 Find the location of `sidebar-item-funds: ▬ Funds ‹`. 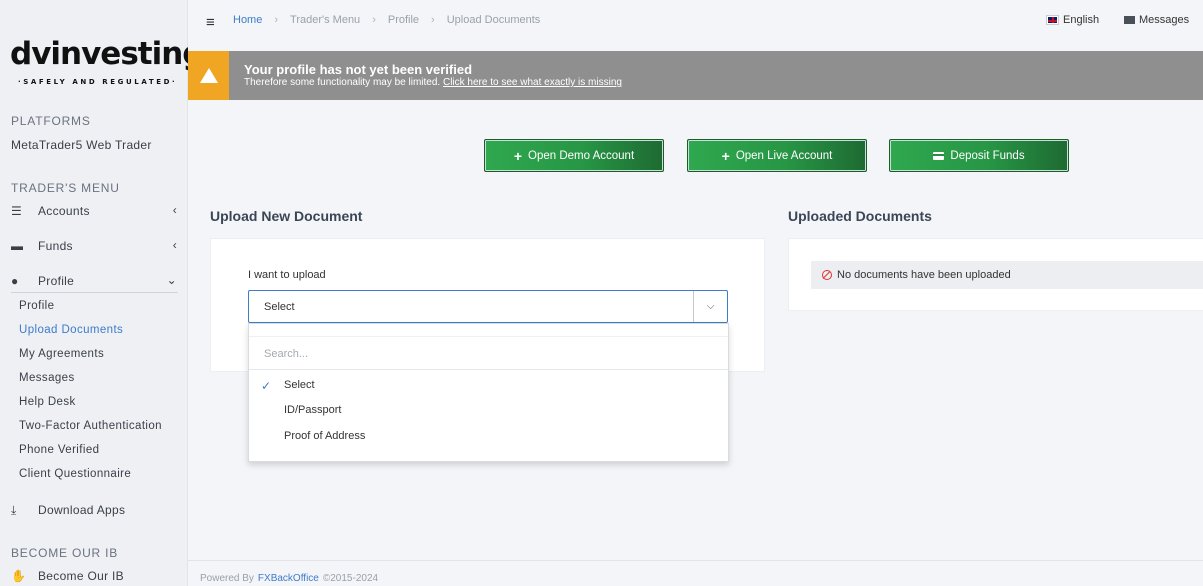

sidebar-item-funds: ▬ Funds ‹ is located at coordinates (95, 246).